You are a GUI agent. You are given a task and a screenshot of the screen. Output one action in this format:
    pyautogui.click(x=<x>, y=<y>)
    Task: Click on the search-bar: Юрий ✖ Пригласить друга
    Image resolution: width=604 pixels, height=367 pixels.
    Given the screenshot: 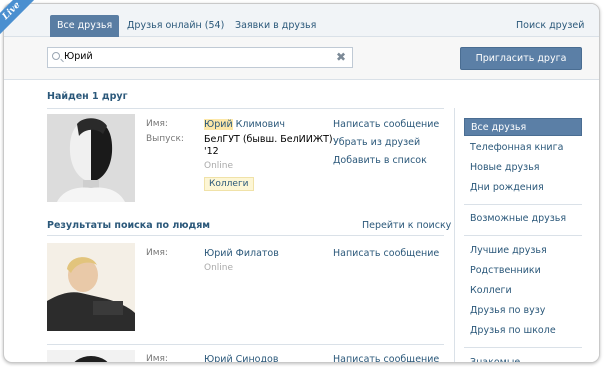 What is the action you would take?
    pyautogui.click(x=301, y=58)
    